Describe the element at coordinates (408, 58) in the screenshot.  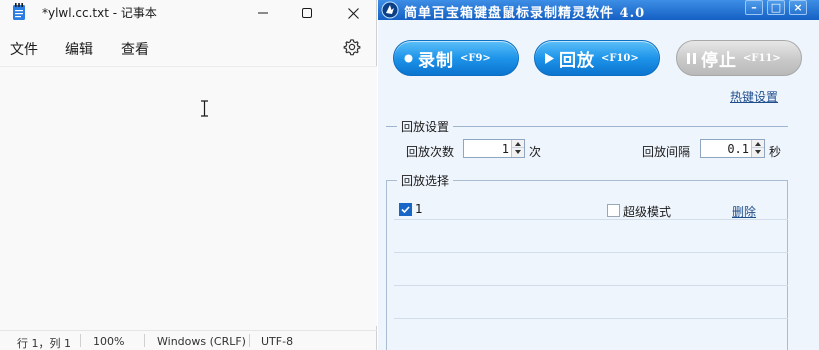
I see `record-dot-icon` at that location.